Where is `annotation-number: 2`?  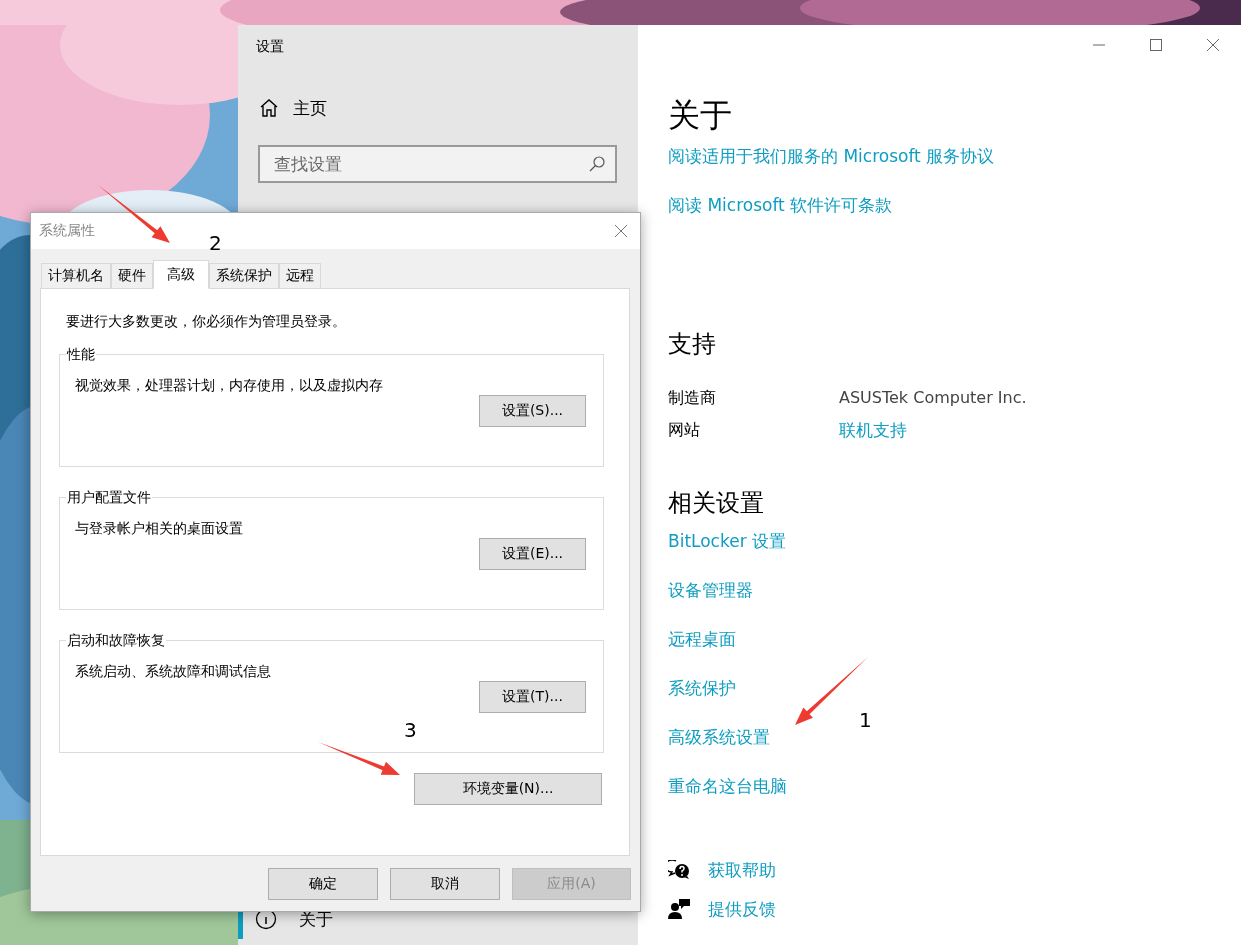 annotation-number: 2 is located at coordinates (215, 243).